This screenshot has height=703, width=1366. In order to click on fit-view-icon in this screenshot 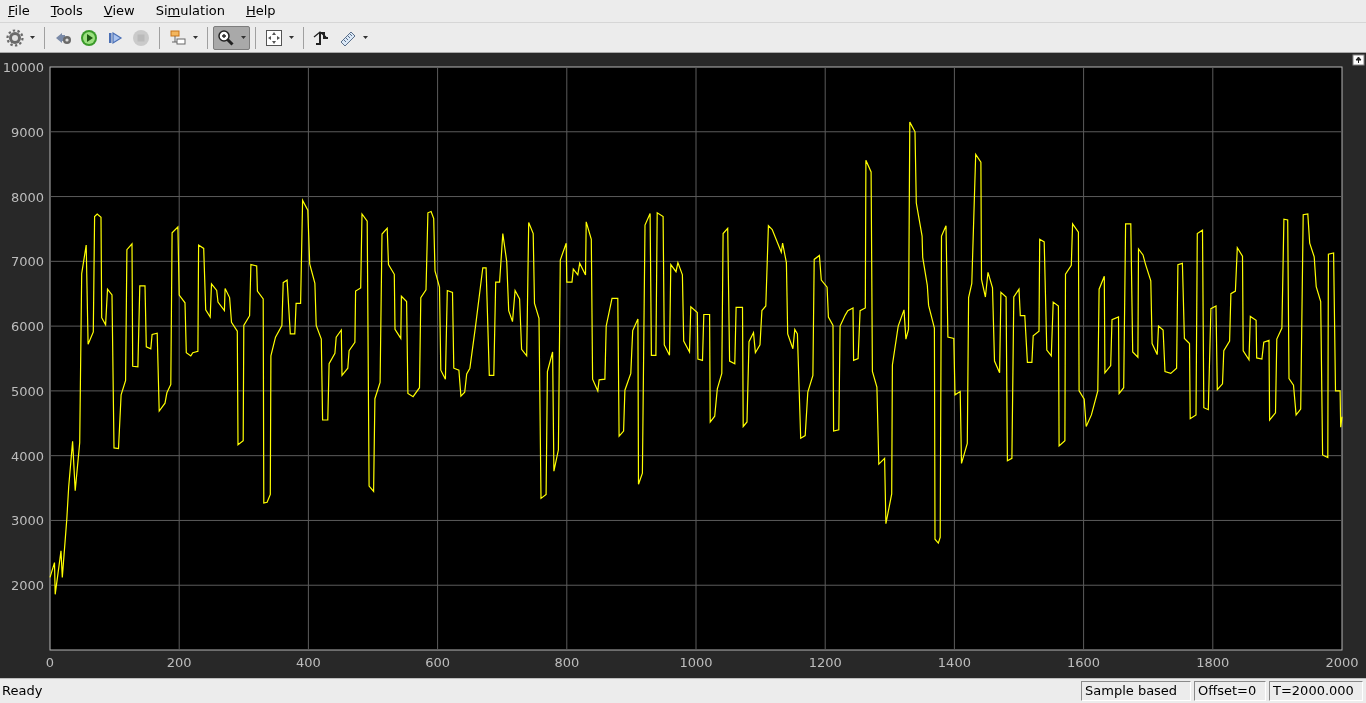, I will do `click(274, 37)`.